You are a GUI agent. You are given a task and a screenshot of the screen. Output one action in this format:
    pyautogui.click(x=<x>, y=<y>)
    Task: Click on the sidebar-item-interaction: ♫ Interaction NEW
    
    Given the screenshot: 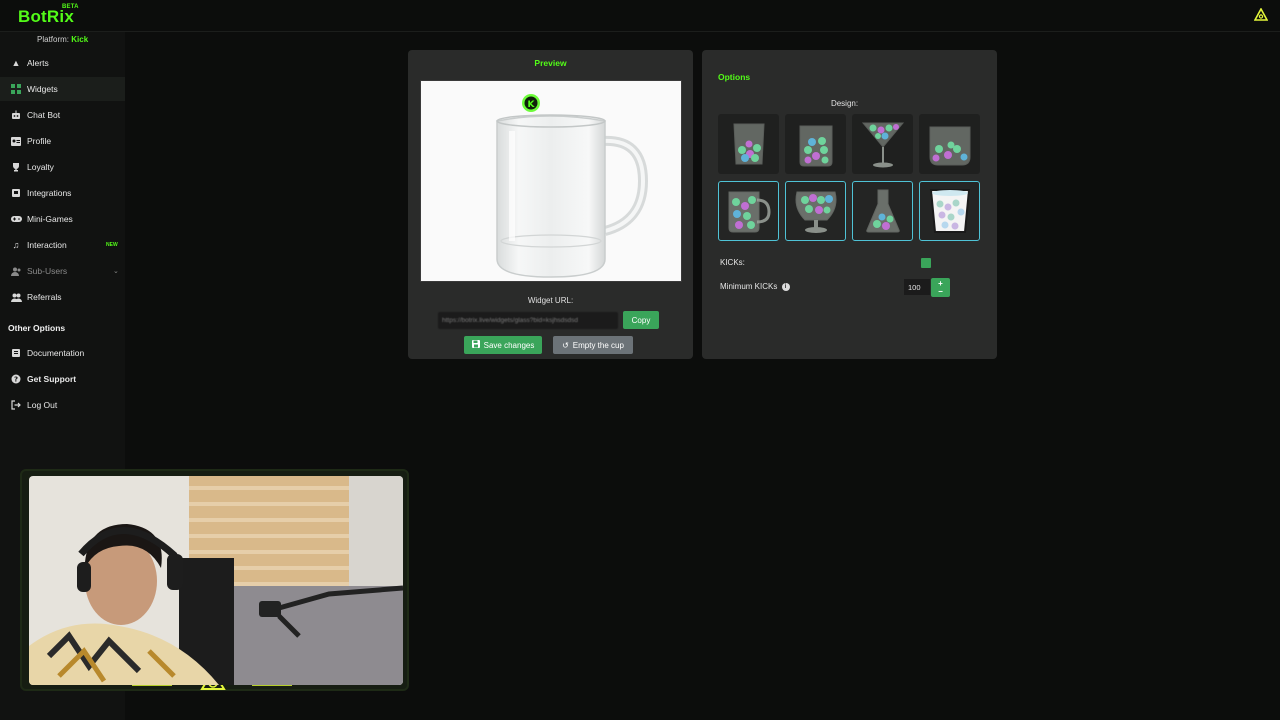 What is the action you would take?
    pyautogui.click(x=62, y=245)
    